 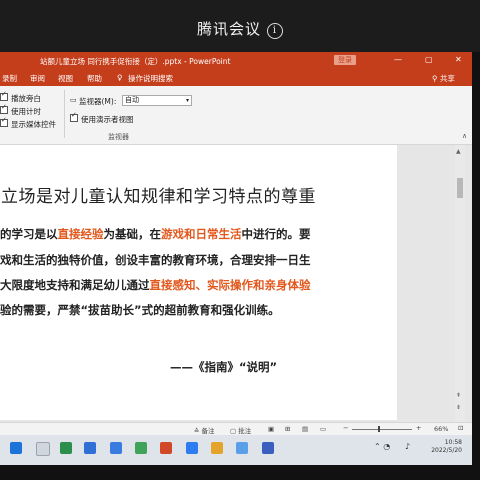 What do you see at coordinates (43, 449) in the screenshot?
I see `search-icon` at bounding box center [43, 449].